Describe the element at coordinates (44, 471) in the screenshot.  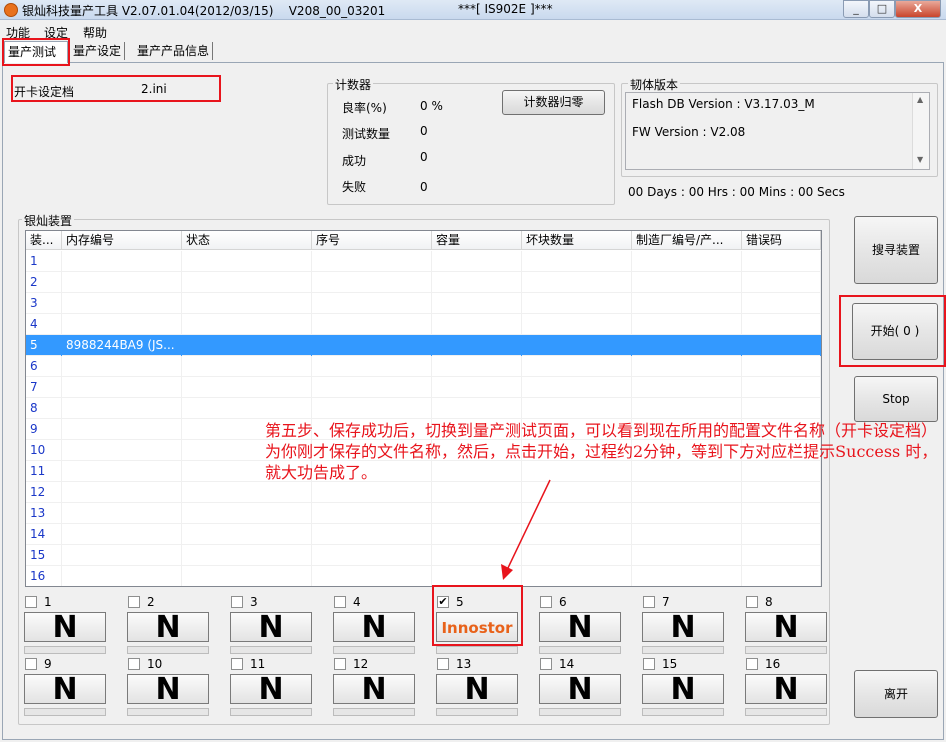
I see `row-number: 11` at that location.